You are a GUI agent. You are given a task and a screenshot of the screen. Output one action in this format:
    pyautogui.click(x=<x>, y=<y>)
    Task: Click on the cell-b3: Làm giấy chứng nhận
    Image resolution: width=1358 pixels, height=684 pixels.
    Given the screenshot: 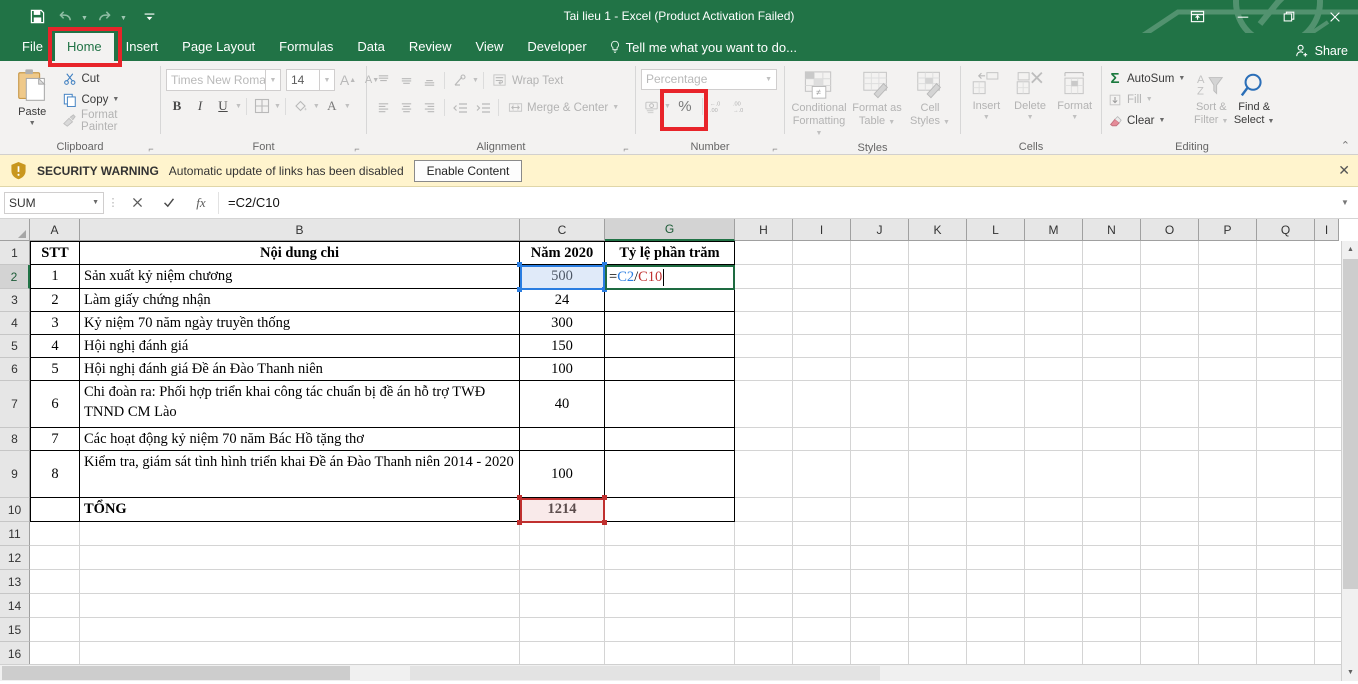 What is the action you would take?
    pyautogui.click(x=300, y=300)
    